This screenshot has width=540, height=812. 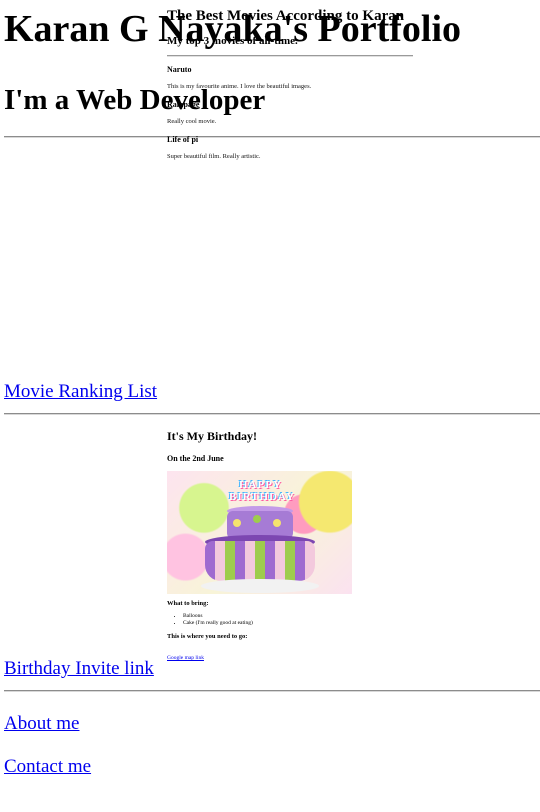 What do you see at coordinates (272, 414) in the screenshot?
I see `divider-middle` at bounding box center [272, 414].